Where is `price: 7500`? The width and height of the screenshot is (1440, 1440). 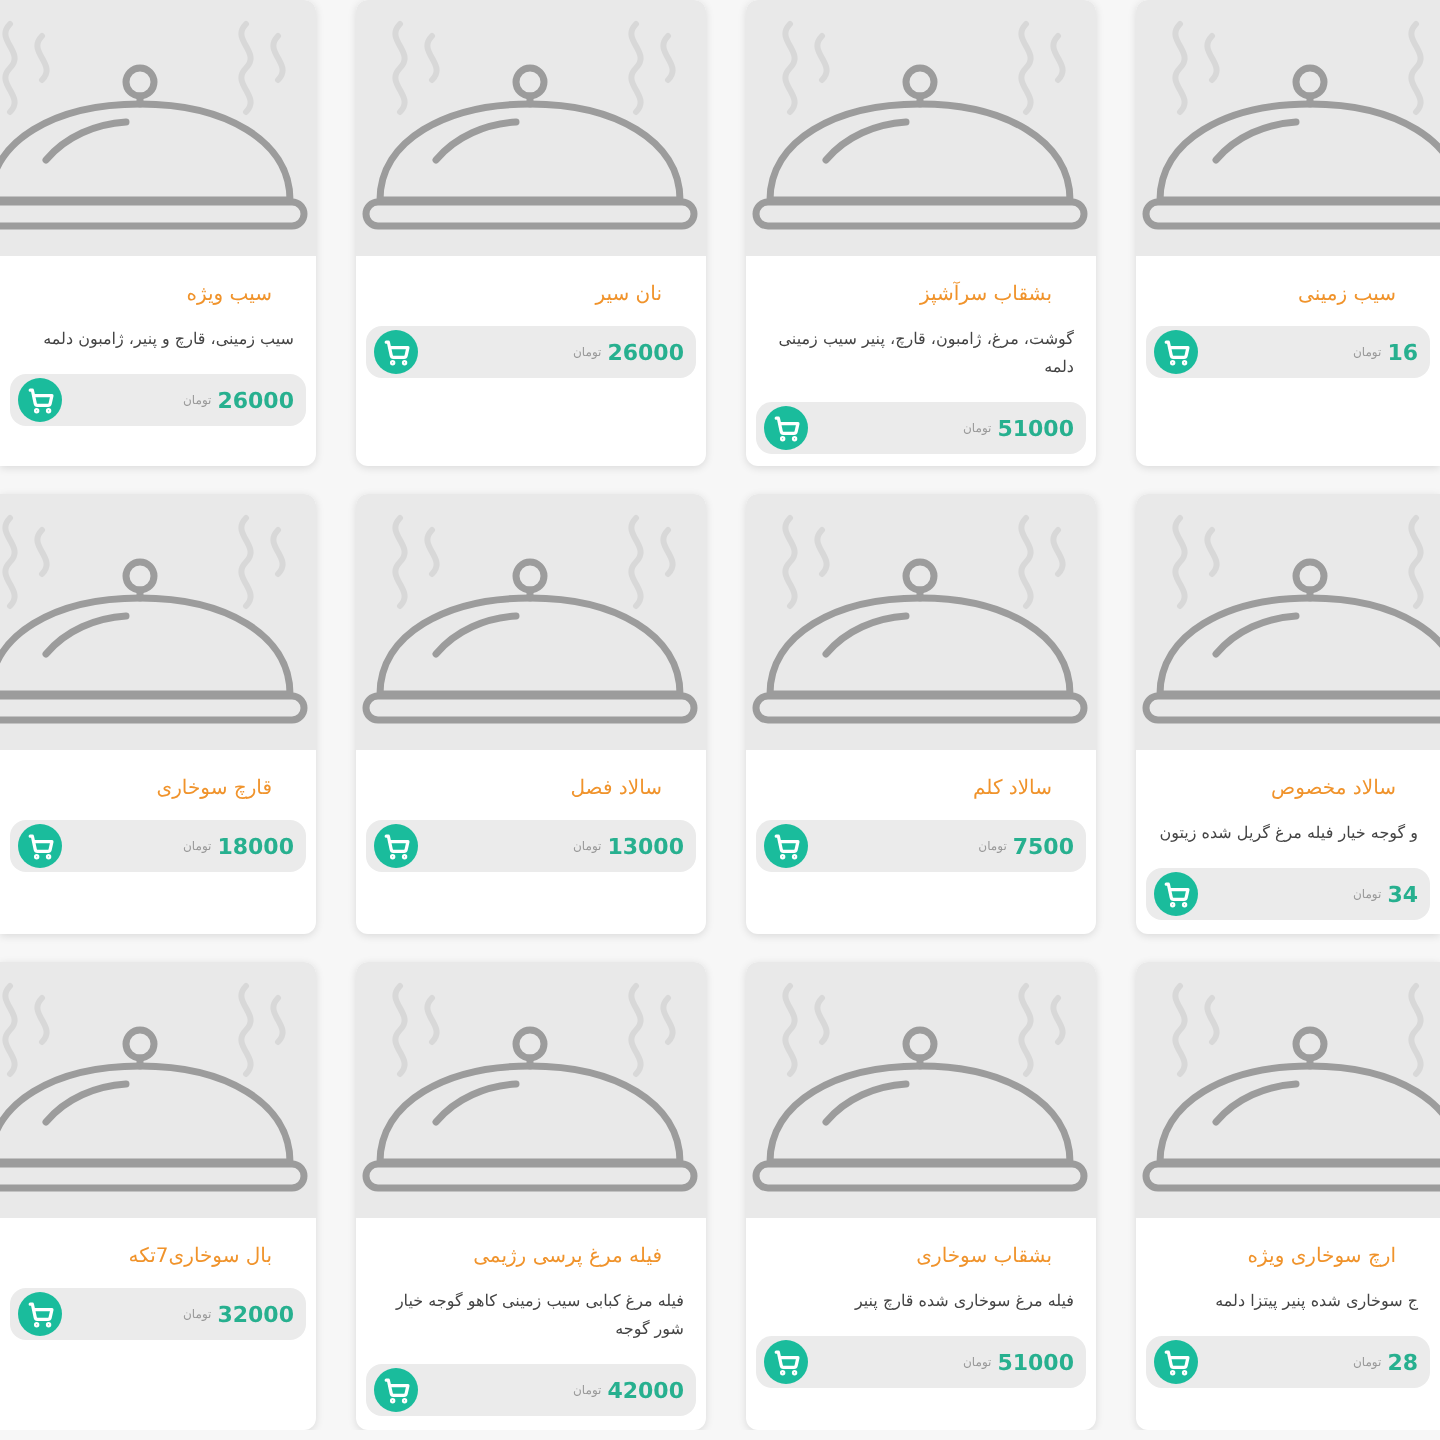 price: 7500 is located at coordinates (1043, 846).